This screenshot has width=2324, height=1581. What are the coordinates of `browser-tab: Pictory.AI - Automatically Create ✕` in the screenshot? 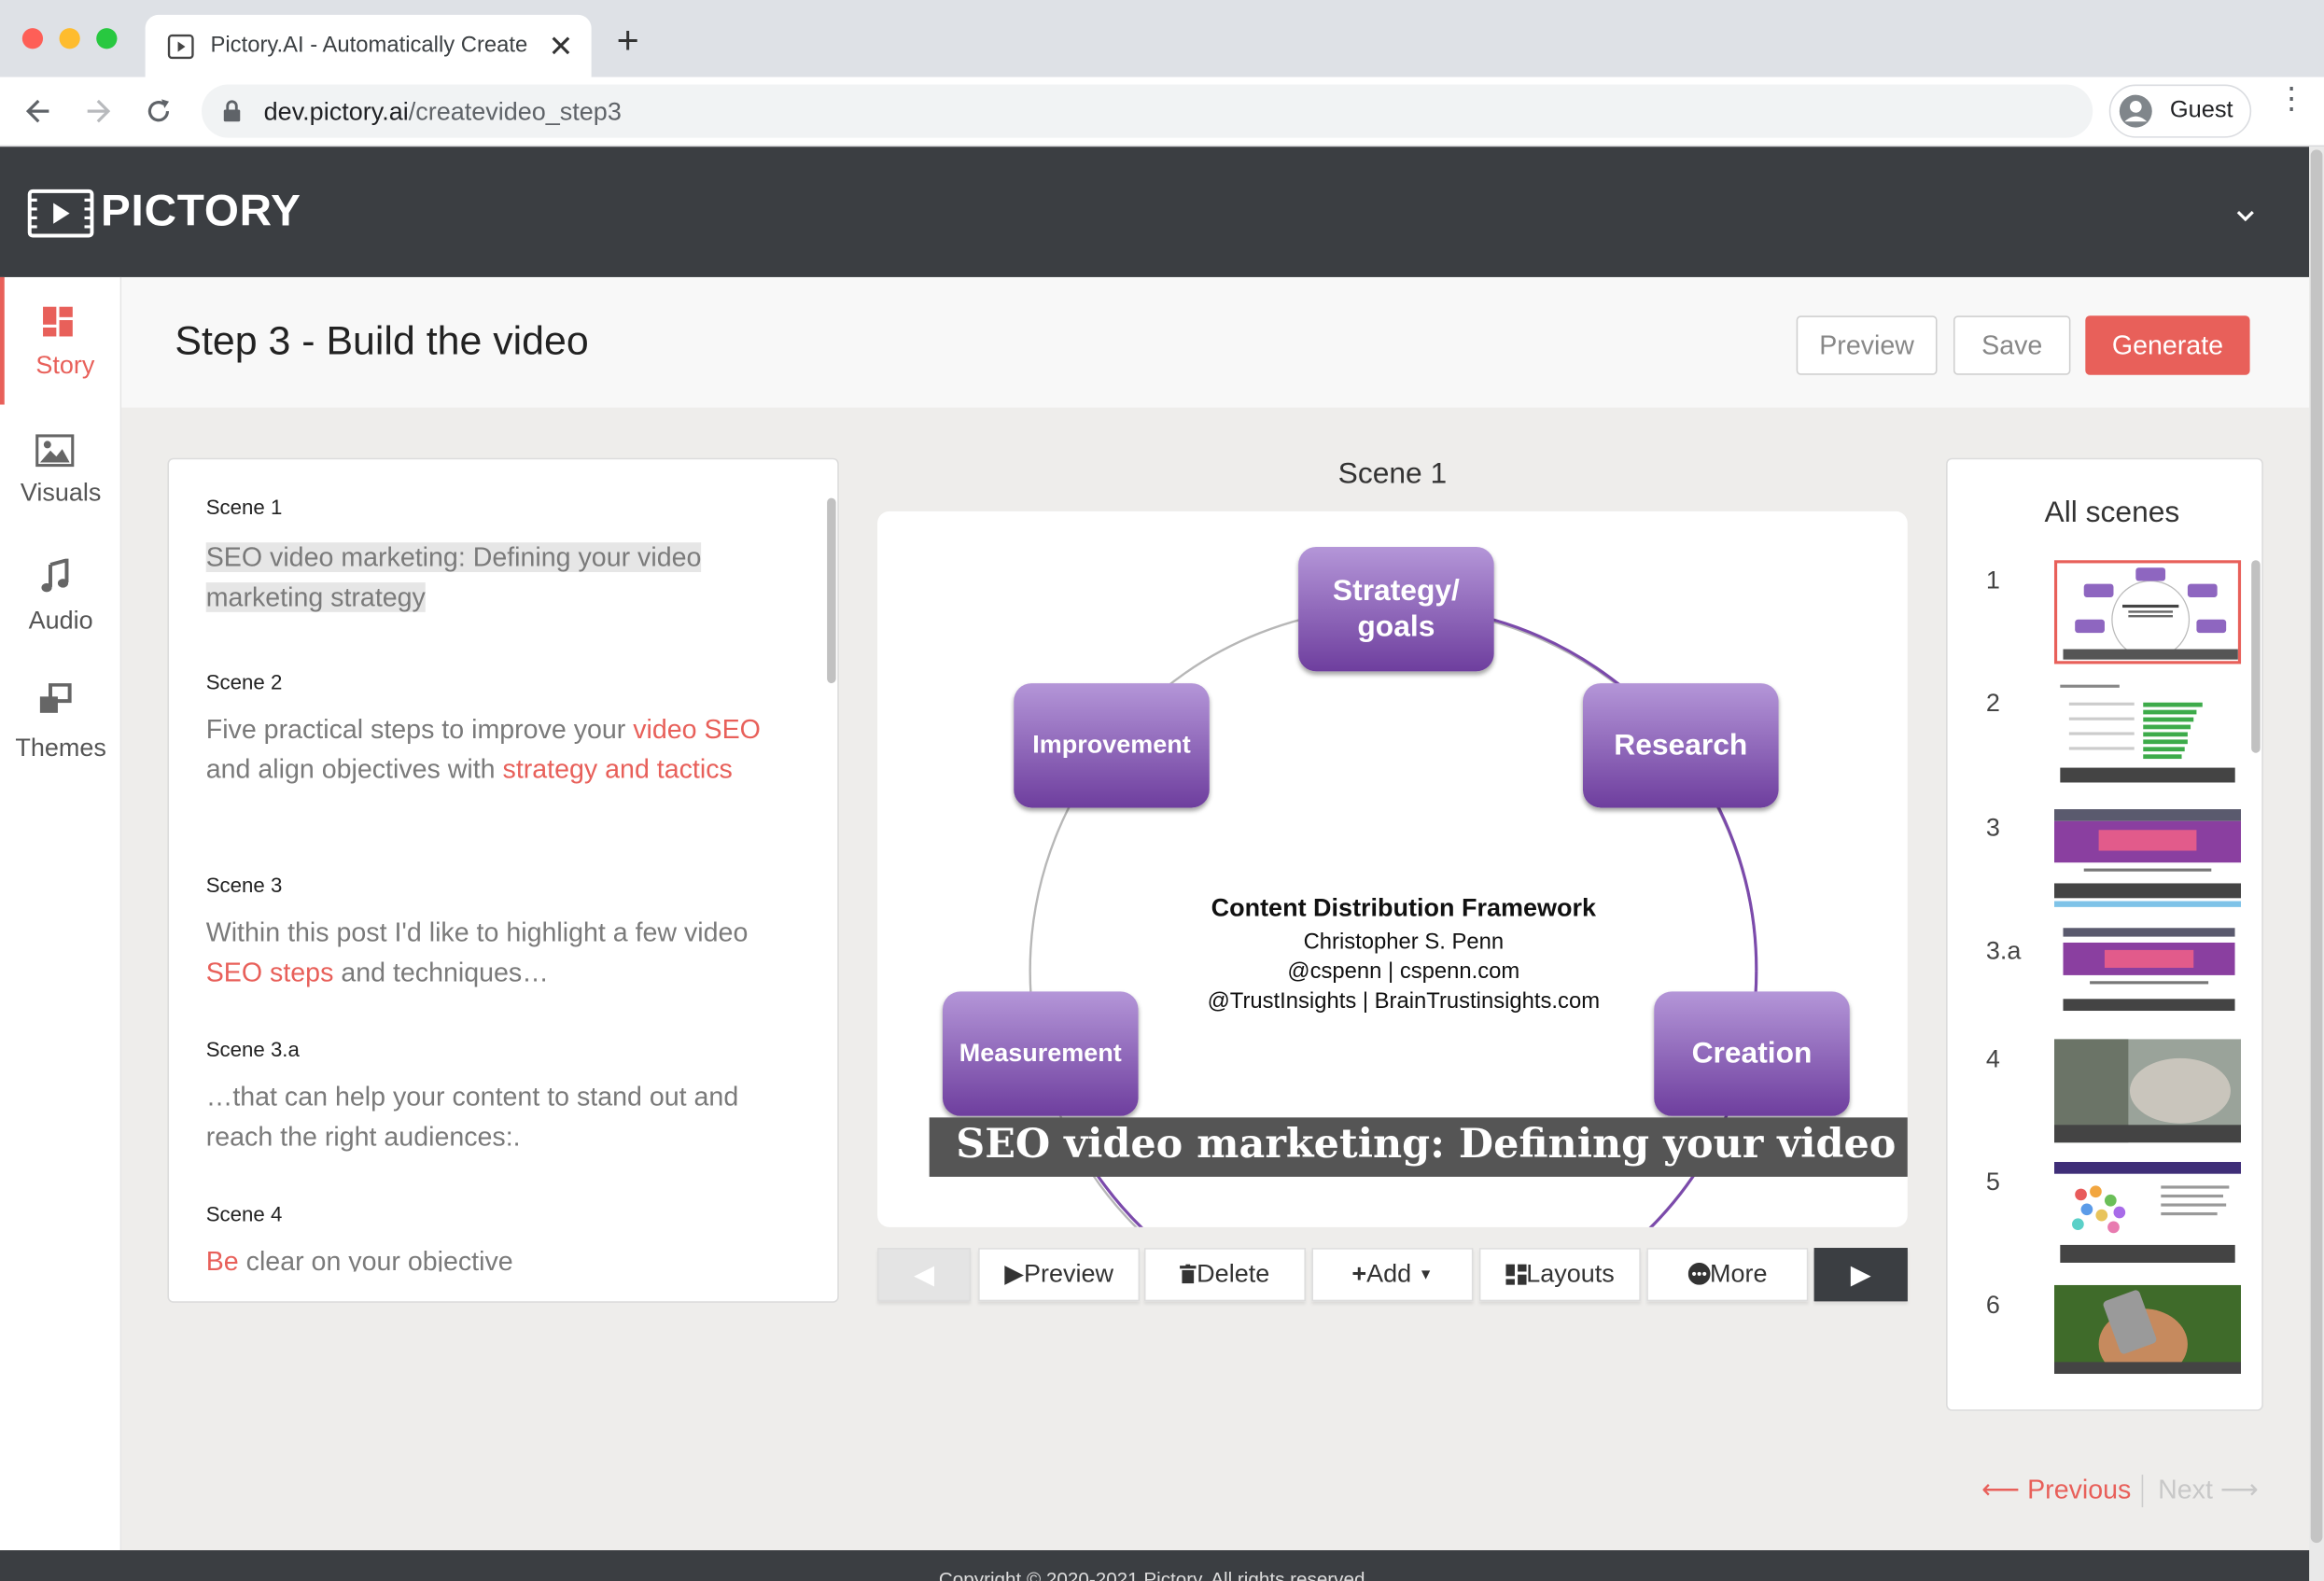 It's located at (368, 45).